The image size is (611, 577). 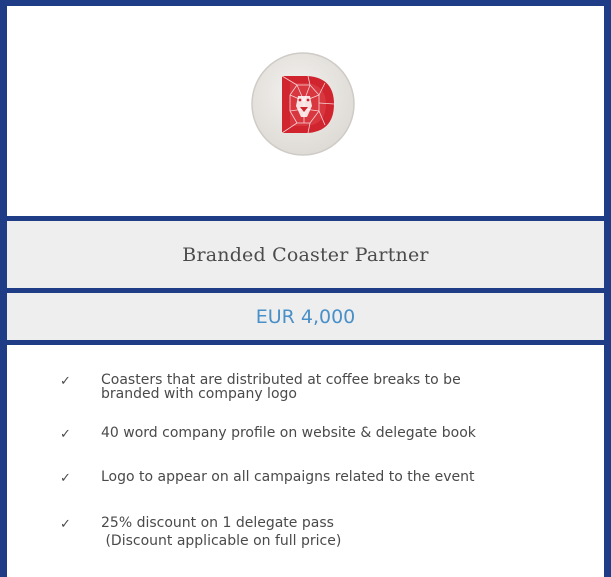 I want to click on feature-text-line: (Discount applicable on full price), so click(x=221, y=541).